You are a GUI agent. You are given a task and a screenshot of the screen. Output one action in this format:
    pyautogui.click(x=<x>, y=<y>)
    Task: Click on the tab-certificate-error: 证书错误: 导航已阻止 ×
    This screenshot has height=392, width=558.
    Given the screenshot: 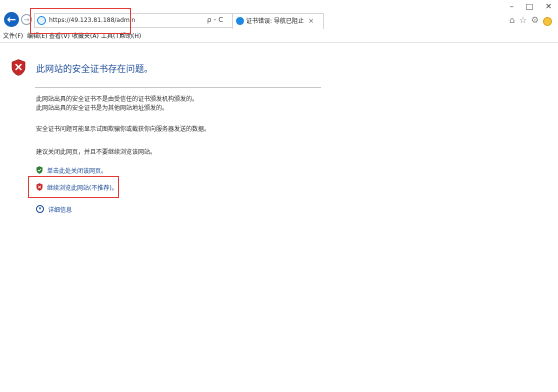 What is the action you would take?
    pyautogui.click(x=278, y=21)
    